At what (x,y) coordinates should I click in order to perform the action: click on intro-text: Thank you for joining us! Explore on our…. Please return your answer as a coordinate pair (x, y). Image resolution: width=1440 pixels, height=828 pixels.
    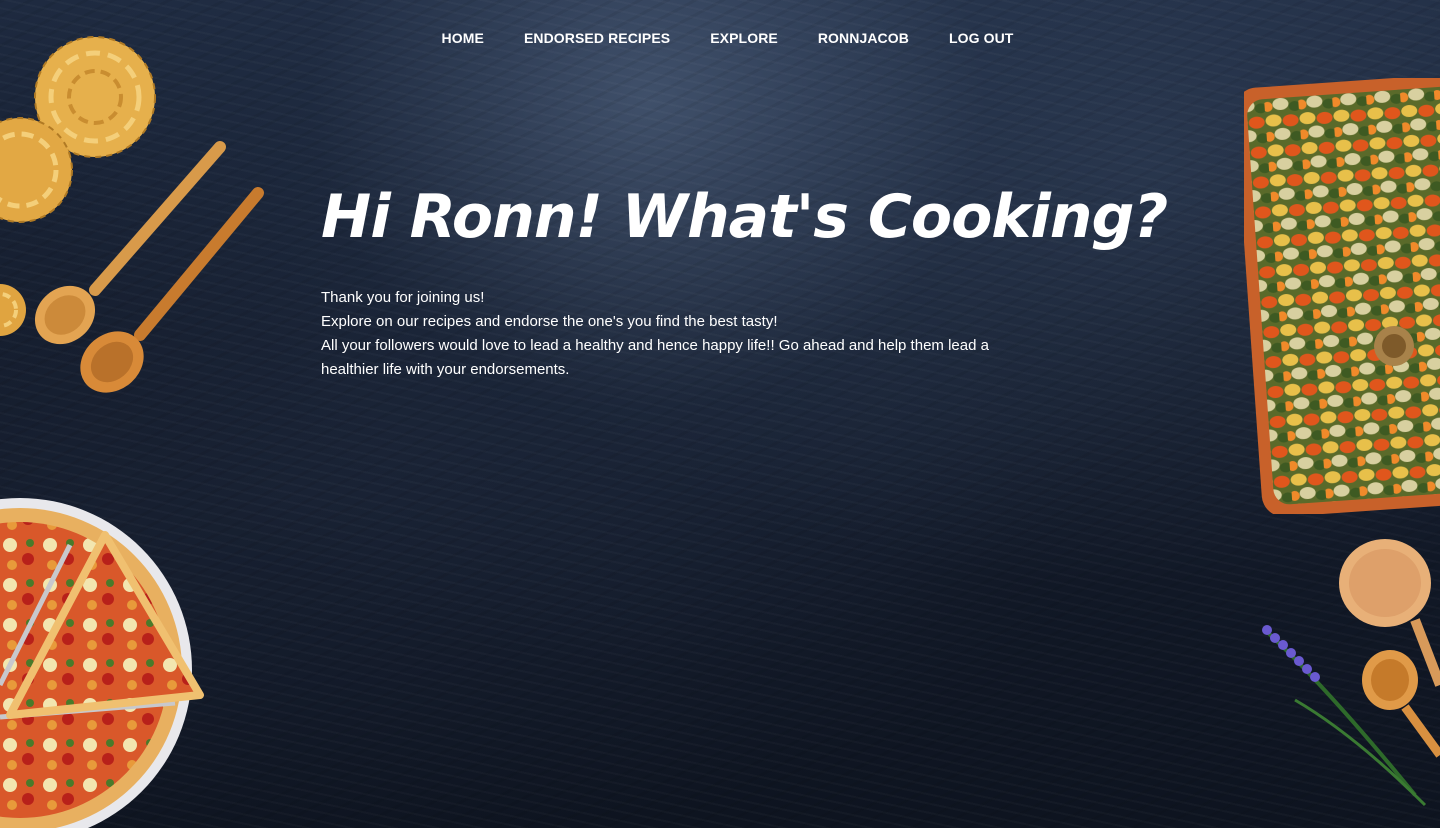
    Looking at the image, I should click on (661, 334).